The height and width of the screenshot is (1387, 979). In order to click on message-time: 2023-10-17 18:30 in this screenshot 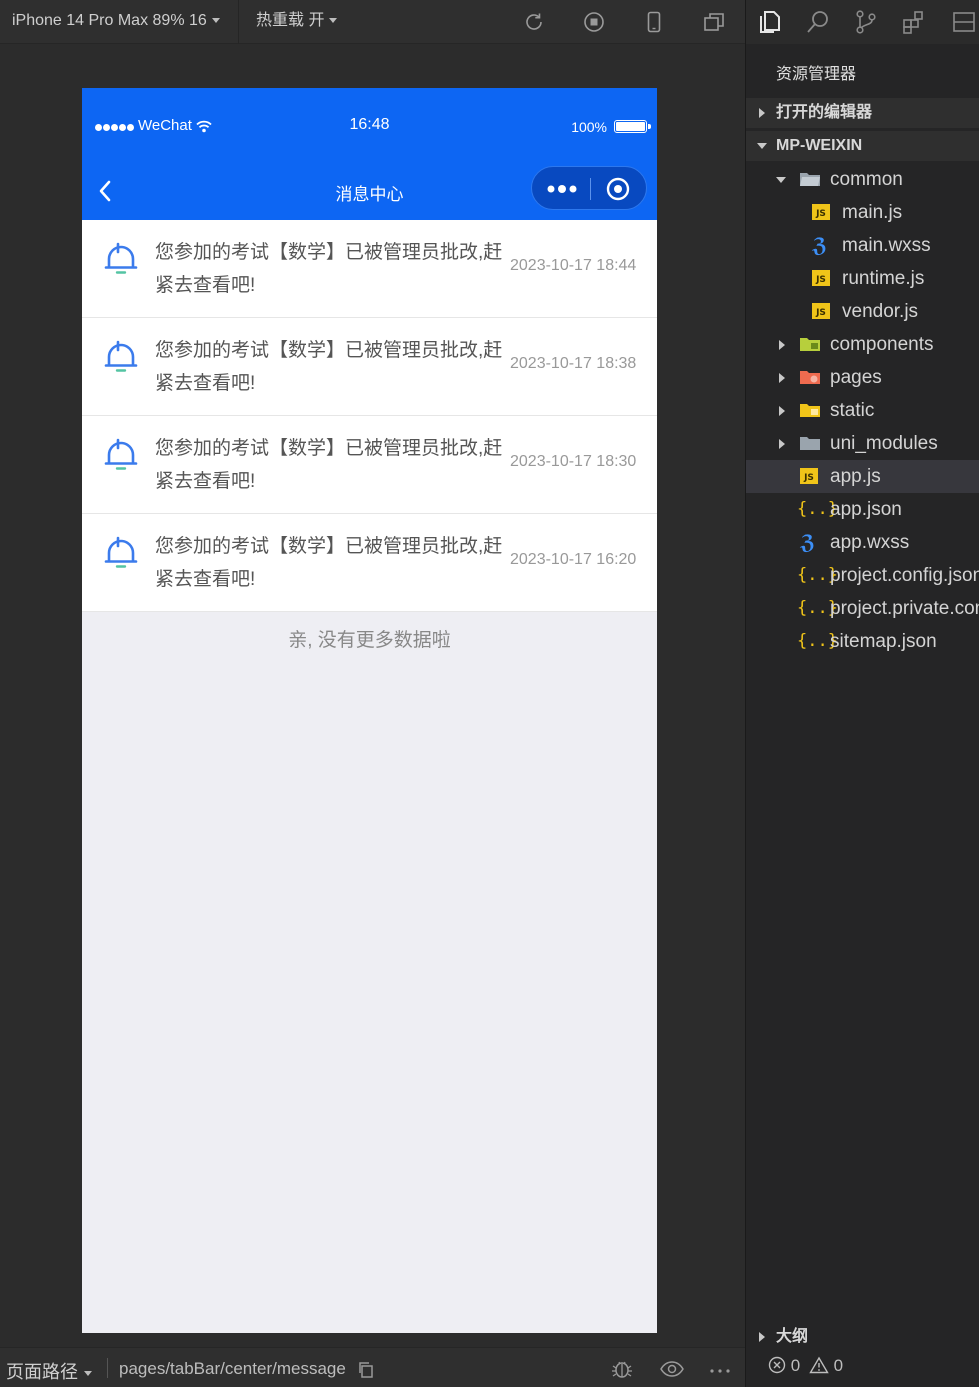, I will do `click(573, 461)`.